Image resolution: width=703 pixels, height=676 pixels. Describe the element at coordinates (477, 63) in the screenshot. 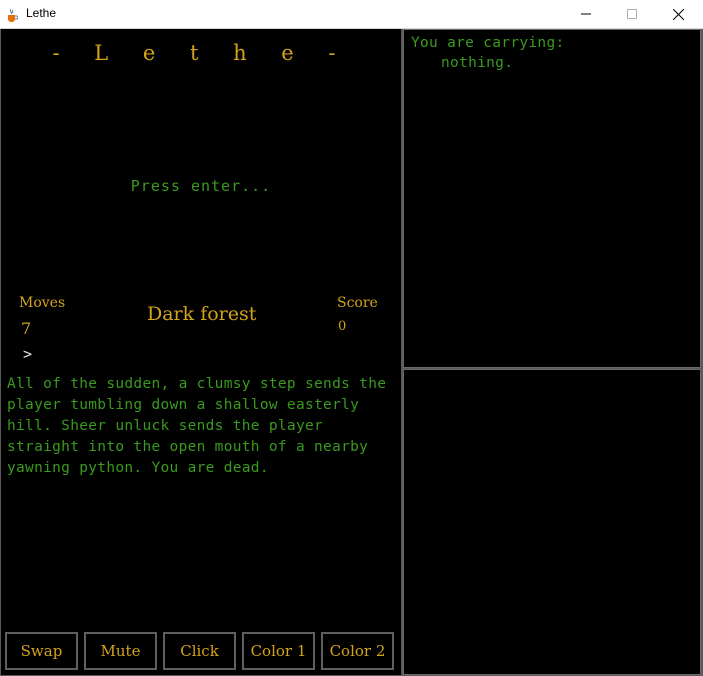

I see `inventory-item: nothing.` at that location.